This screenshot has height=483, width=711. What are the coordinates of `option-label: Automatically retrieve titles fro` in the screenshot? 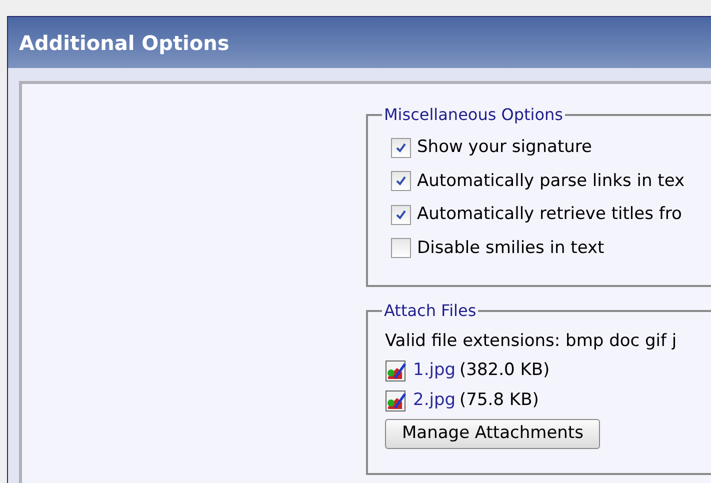 It's located at (549, 214).